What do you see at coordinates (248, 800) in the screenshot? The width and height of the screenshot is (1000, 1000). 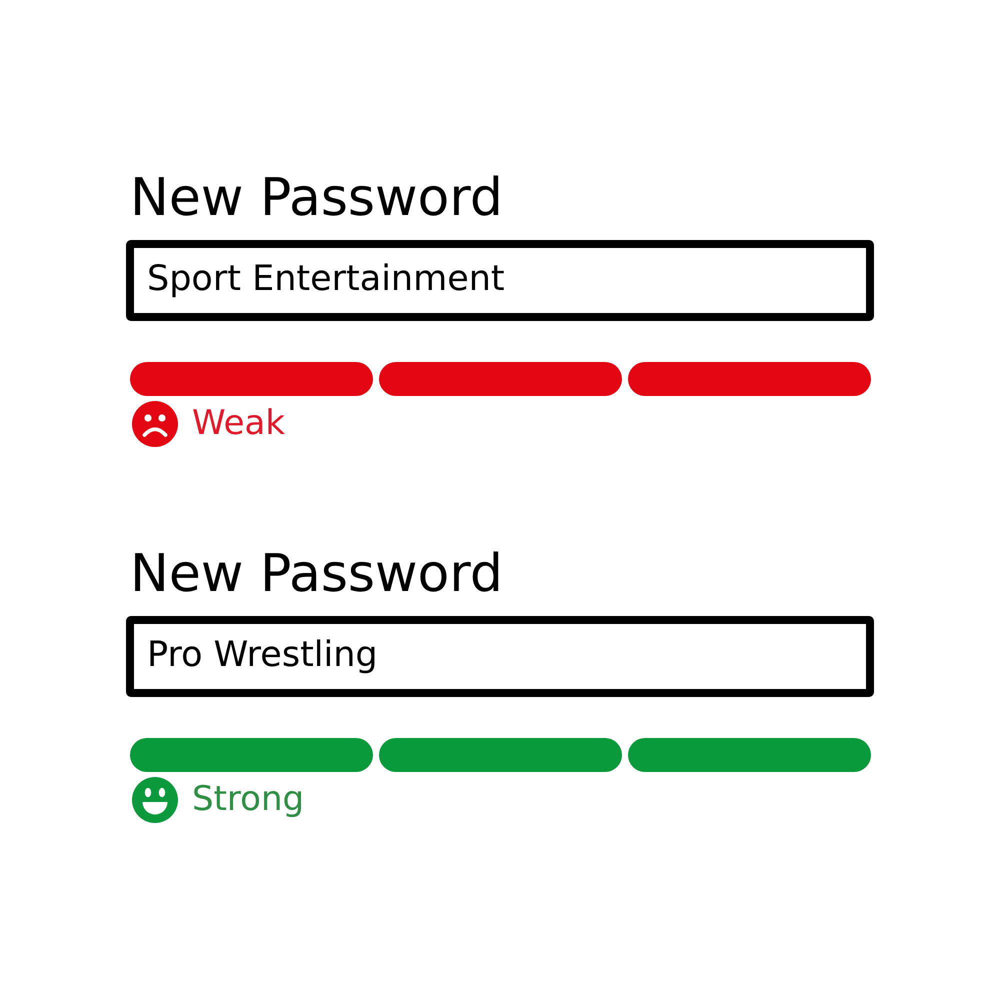 I see `strength-label: Strong` at bounding box center [248, 800].